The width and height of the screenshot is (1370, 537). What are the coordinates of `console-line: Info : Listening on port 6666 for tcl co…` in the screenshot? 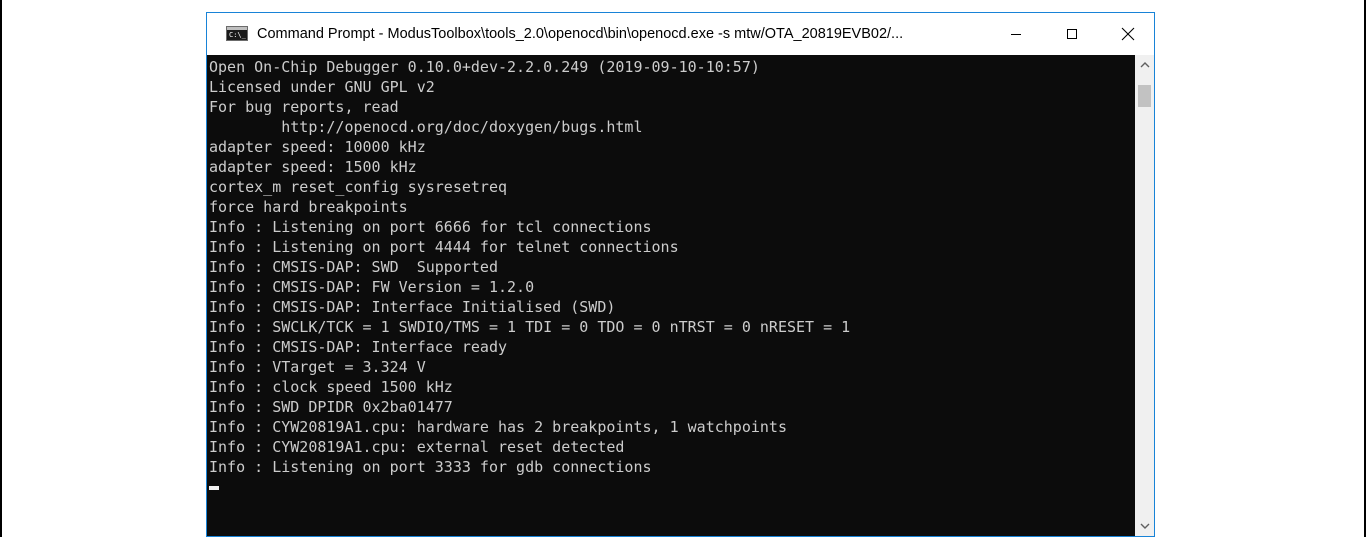 It's located at (430, 227).